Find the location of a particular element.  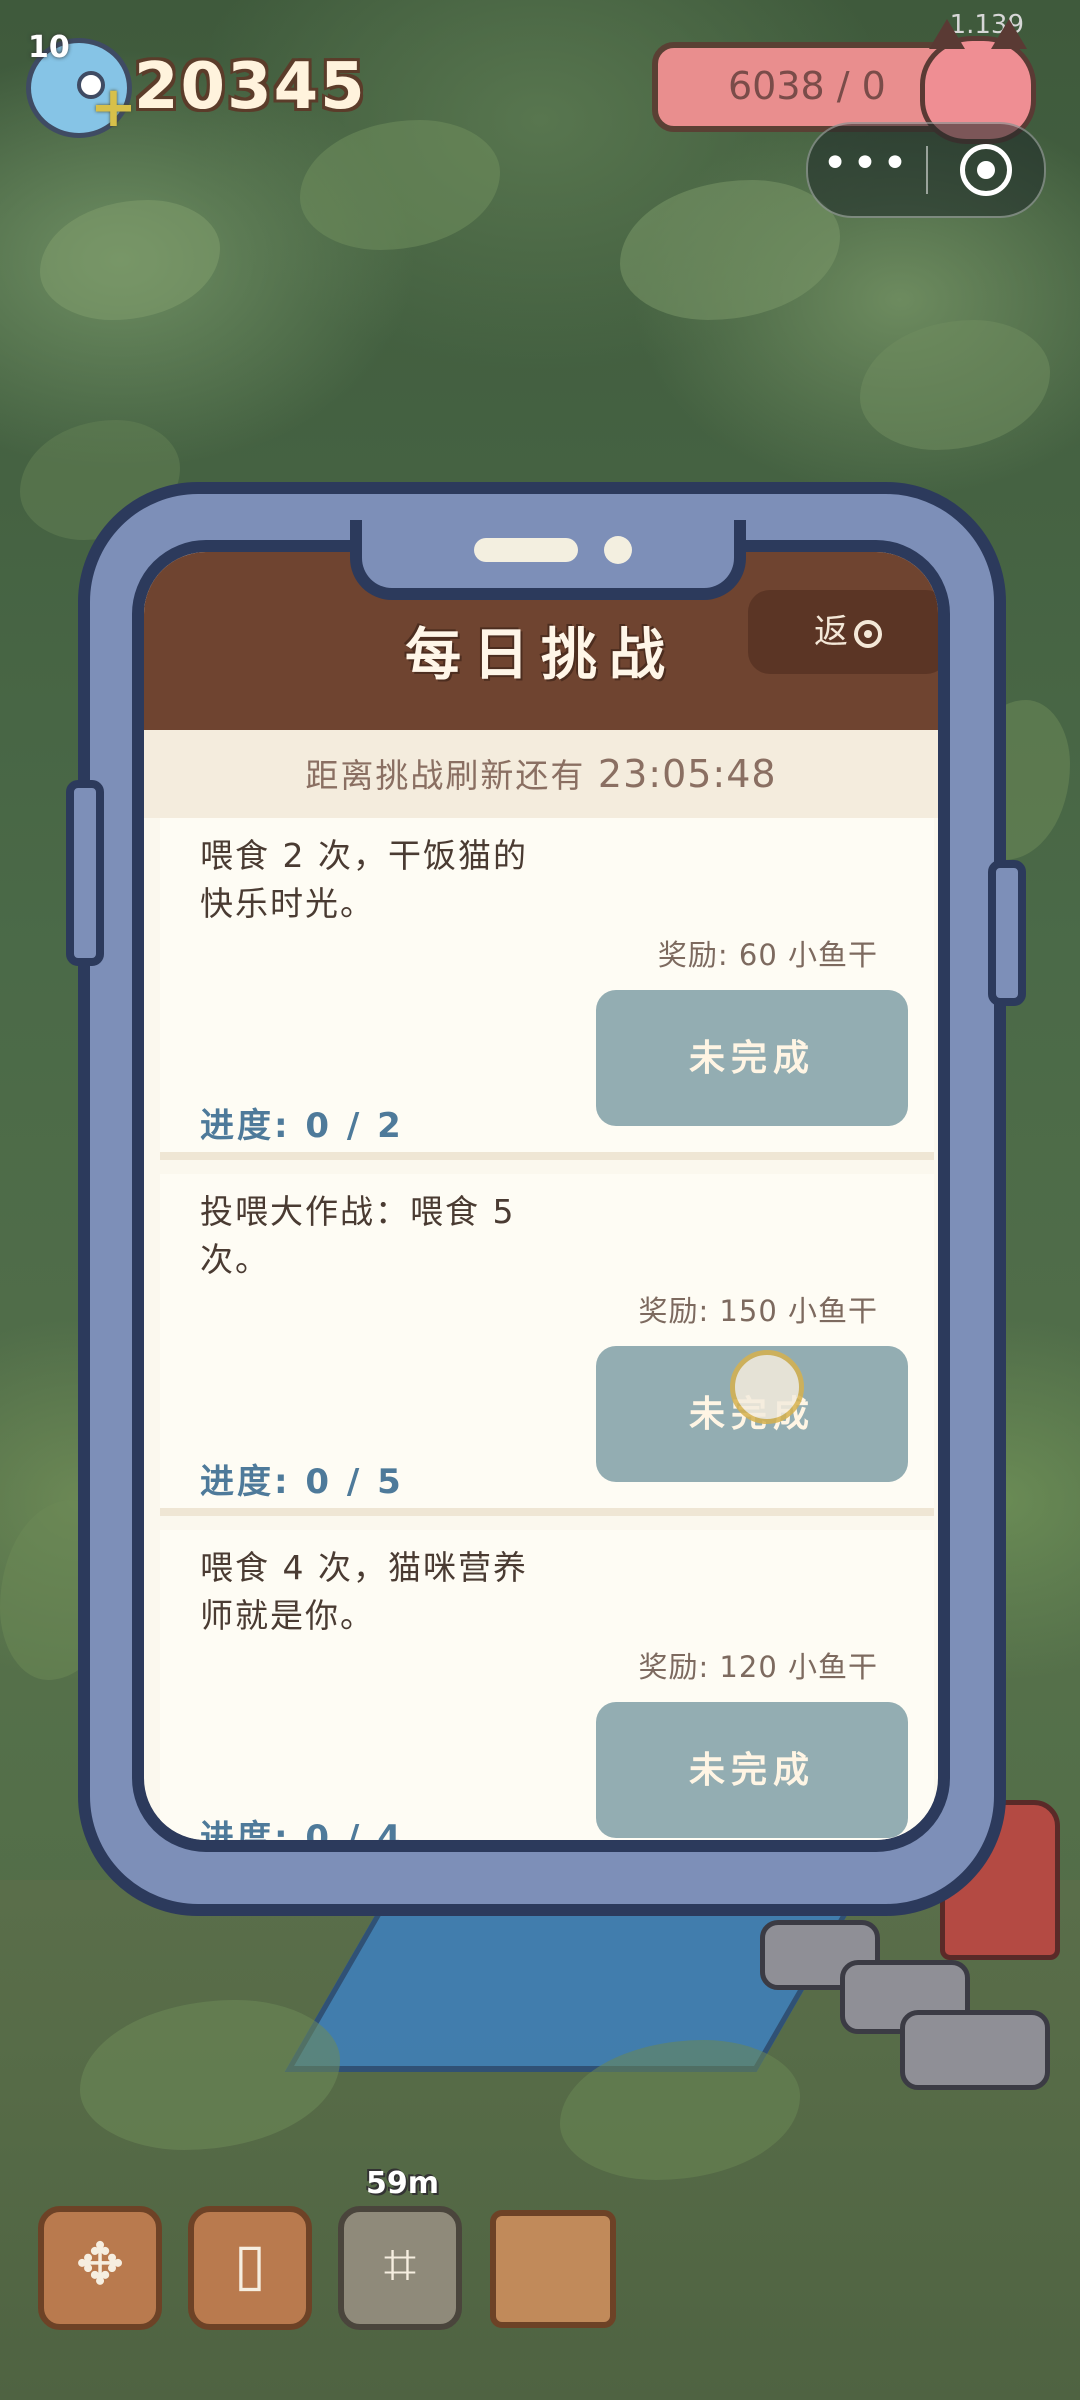

task-reward: 奖励: 150 小鱼干 is located at coordinates (758, 1311).